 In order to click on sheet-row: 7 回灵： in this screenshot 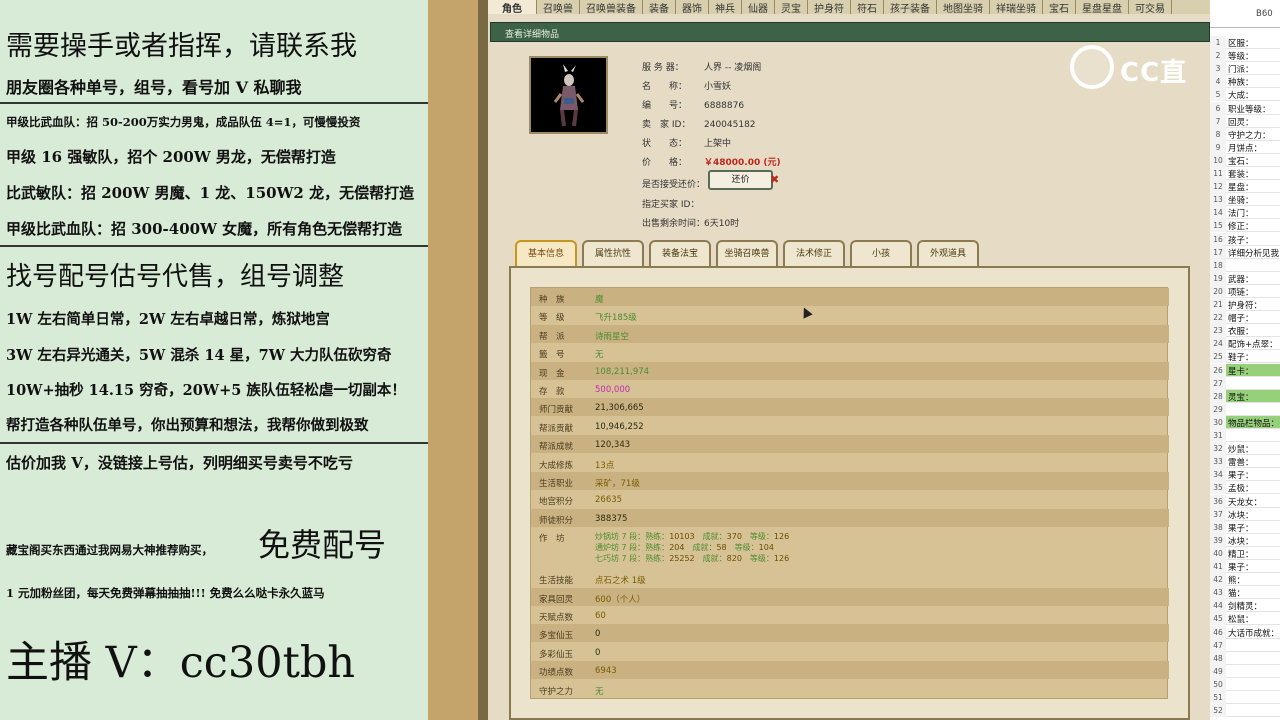, I will do `click(1245, 121)`.